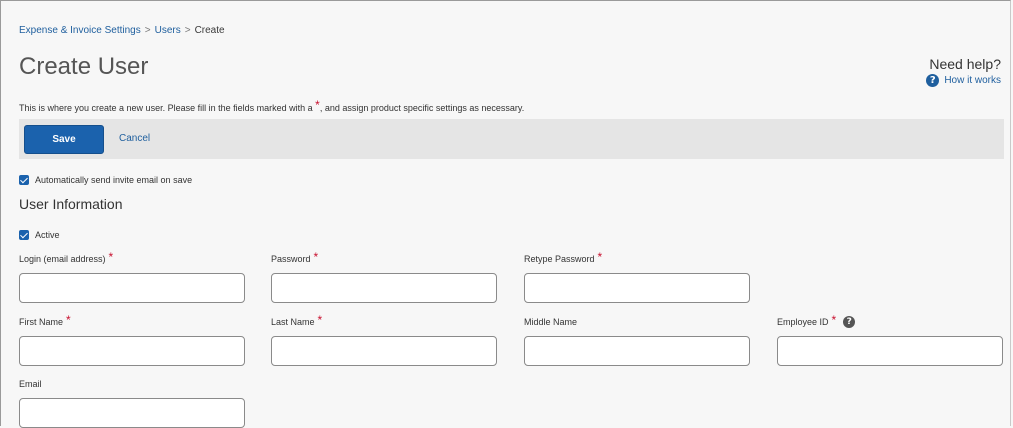  I want to click on middle-name-field-group: Middle Name, so click(637, 340).